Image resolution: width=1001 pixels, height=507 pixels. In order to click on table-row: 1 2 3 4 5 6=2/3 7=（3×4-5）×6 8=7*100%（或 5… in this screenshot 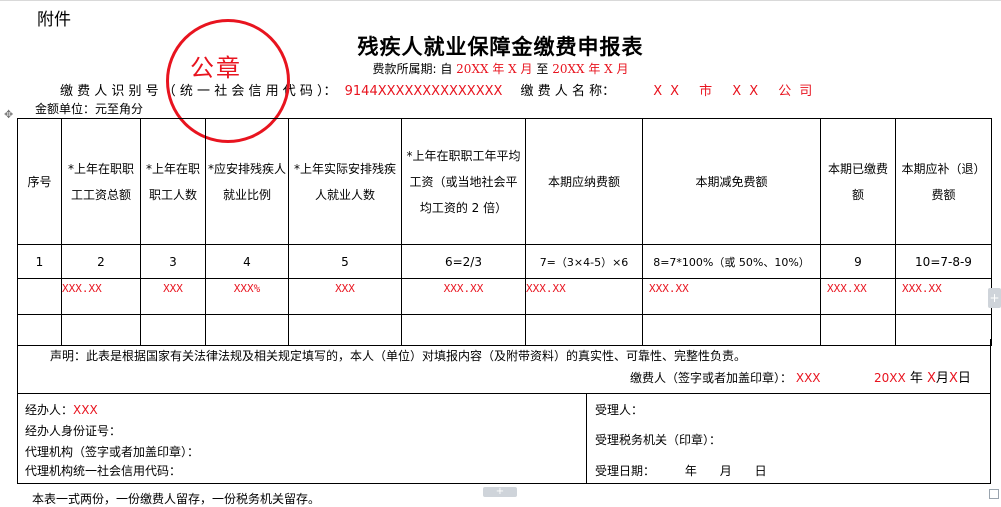, I will do `click(504, 261)`.